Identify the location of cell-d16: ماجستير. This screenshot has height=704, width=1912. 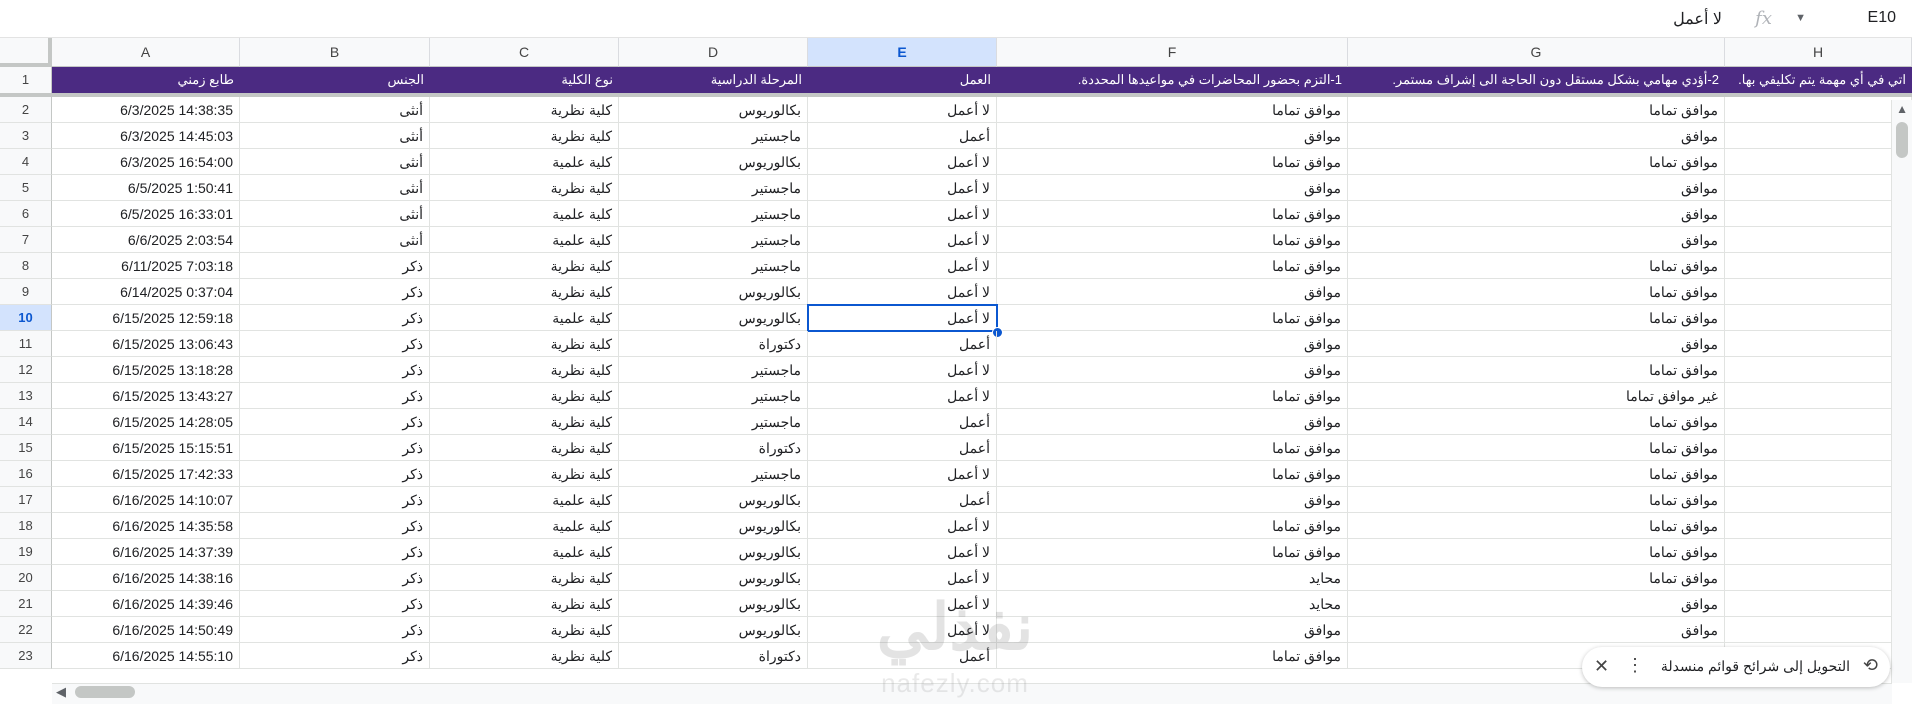
(713, 474).